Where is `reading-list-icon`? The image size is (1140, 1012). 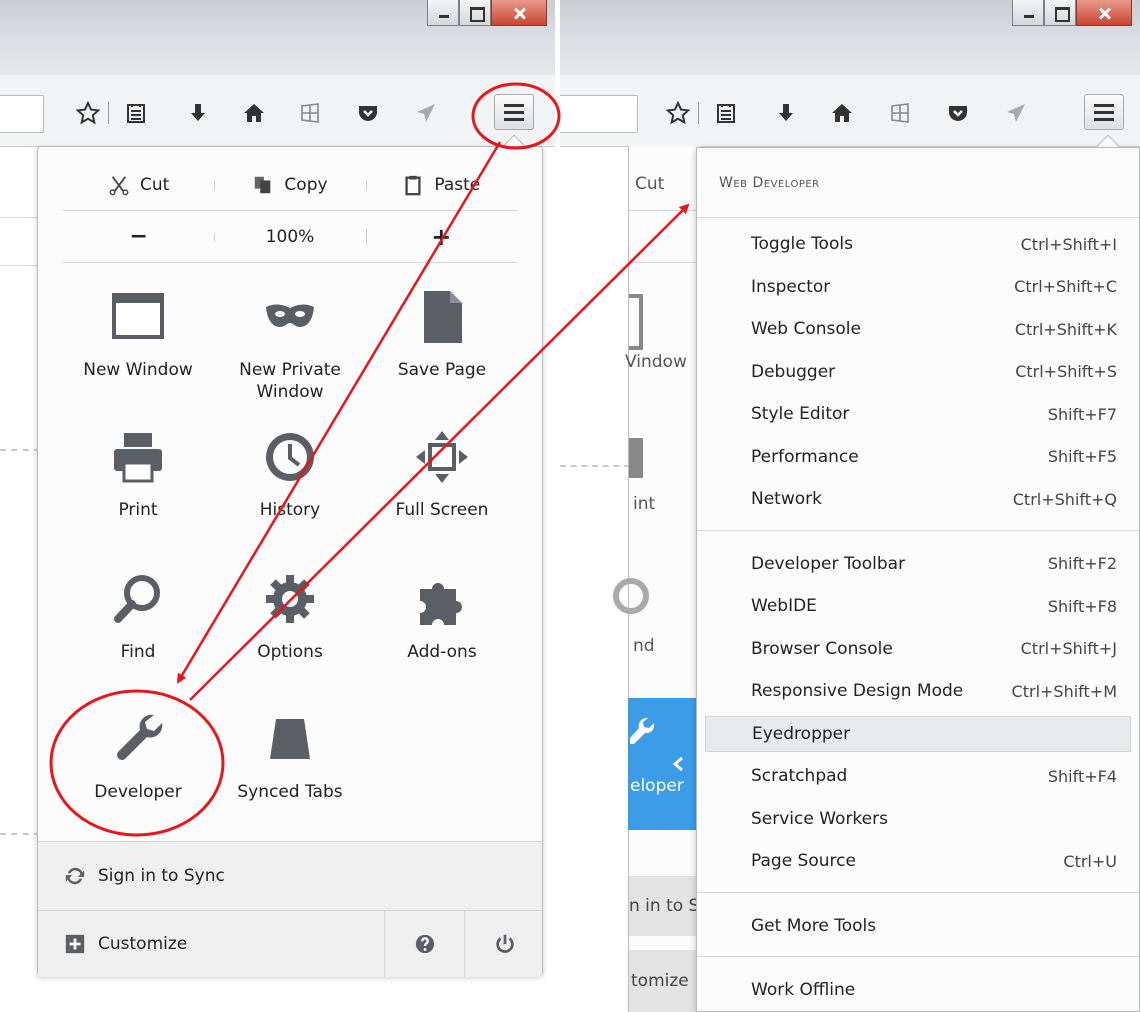
reading-list-icon is located at coordinates (136, 113).